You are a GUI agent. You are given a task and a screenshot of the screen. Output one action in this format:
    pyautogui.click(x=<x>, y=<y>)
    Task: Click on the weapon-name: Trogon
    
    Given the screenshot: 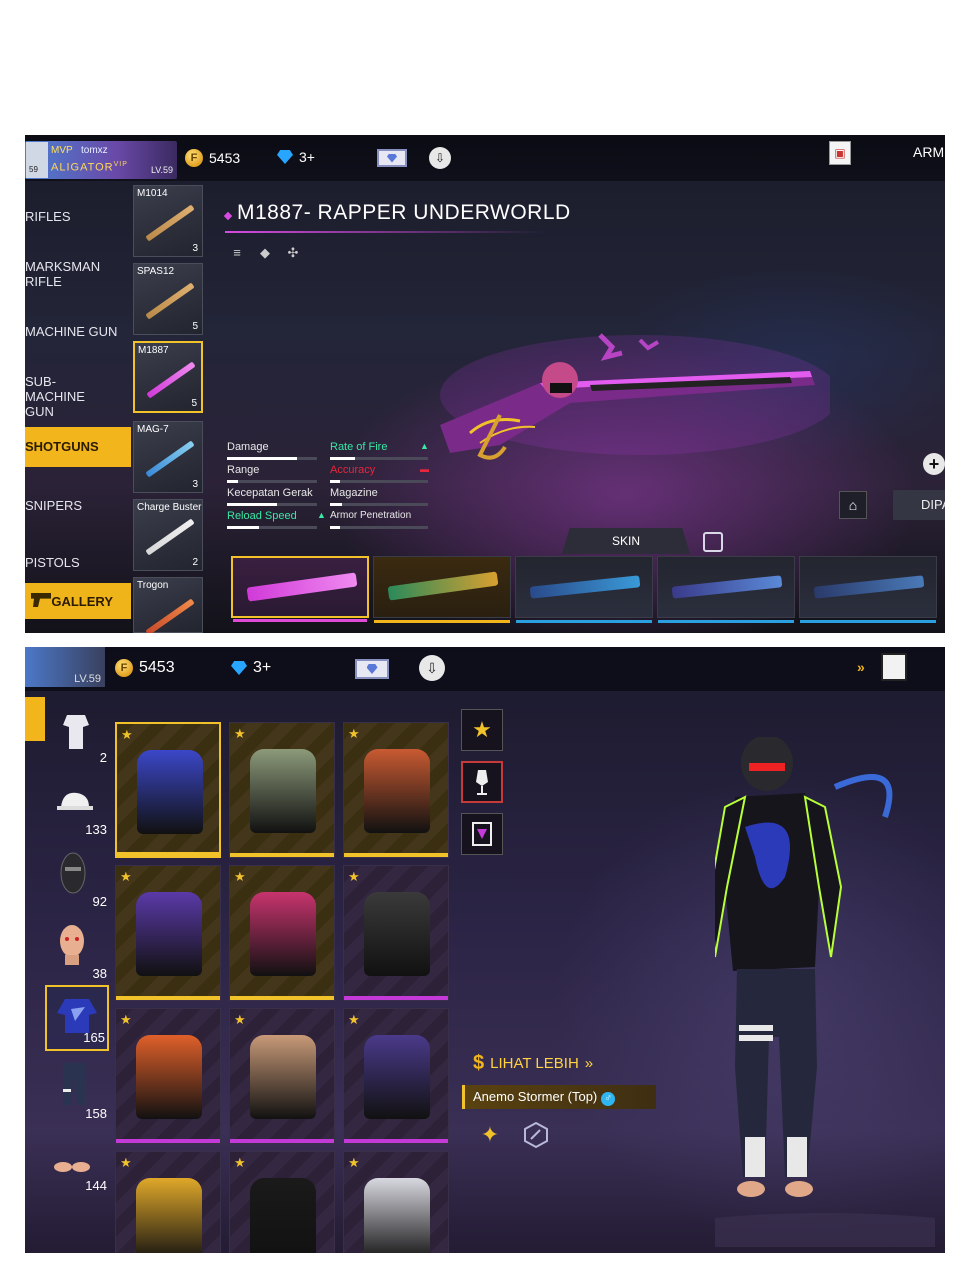 What is the action you would take?
    pyautogui.click(x=153, y=585)
    